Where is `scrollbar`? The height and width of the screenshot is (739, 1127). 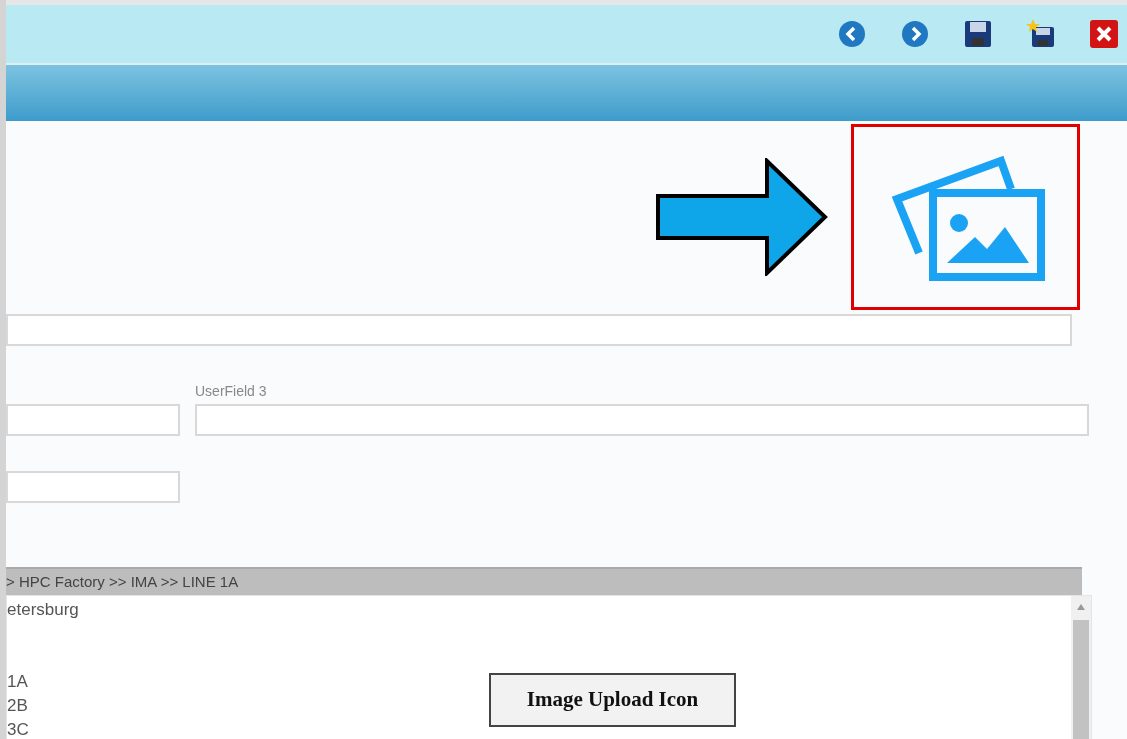 scrollbar is located at coordinates (1081, 667).